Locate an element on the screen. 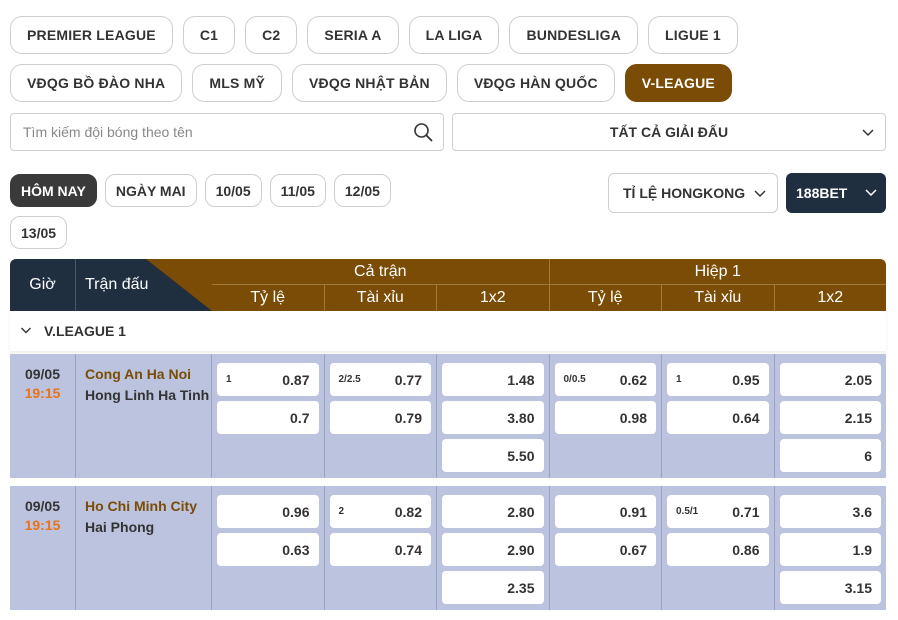  odds-value: 1.48 is located at coordinates (521, 379).